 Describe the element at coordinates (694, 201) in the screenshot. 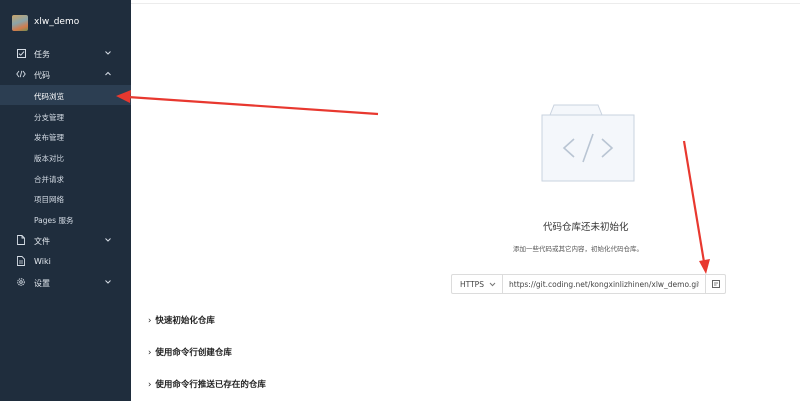

I see `arrow-to-copy-button` at that location.